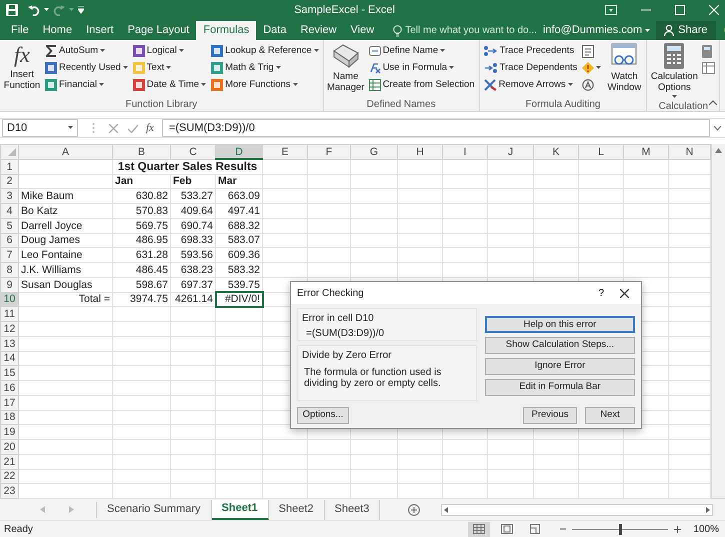 The width and height of the screenshot is (725, 537). Describe the element at coordinates (563, 529) in the screenshot. I see `zoom-out-icon` at that location.